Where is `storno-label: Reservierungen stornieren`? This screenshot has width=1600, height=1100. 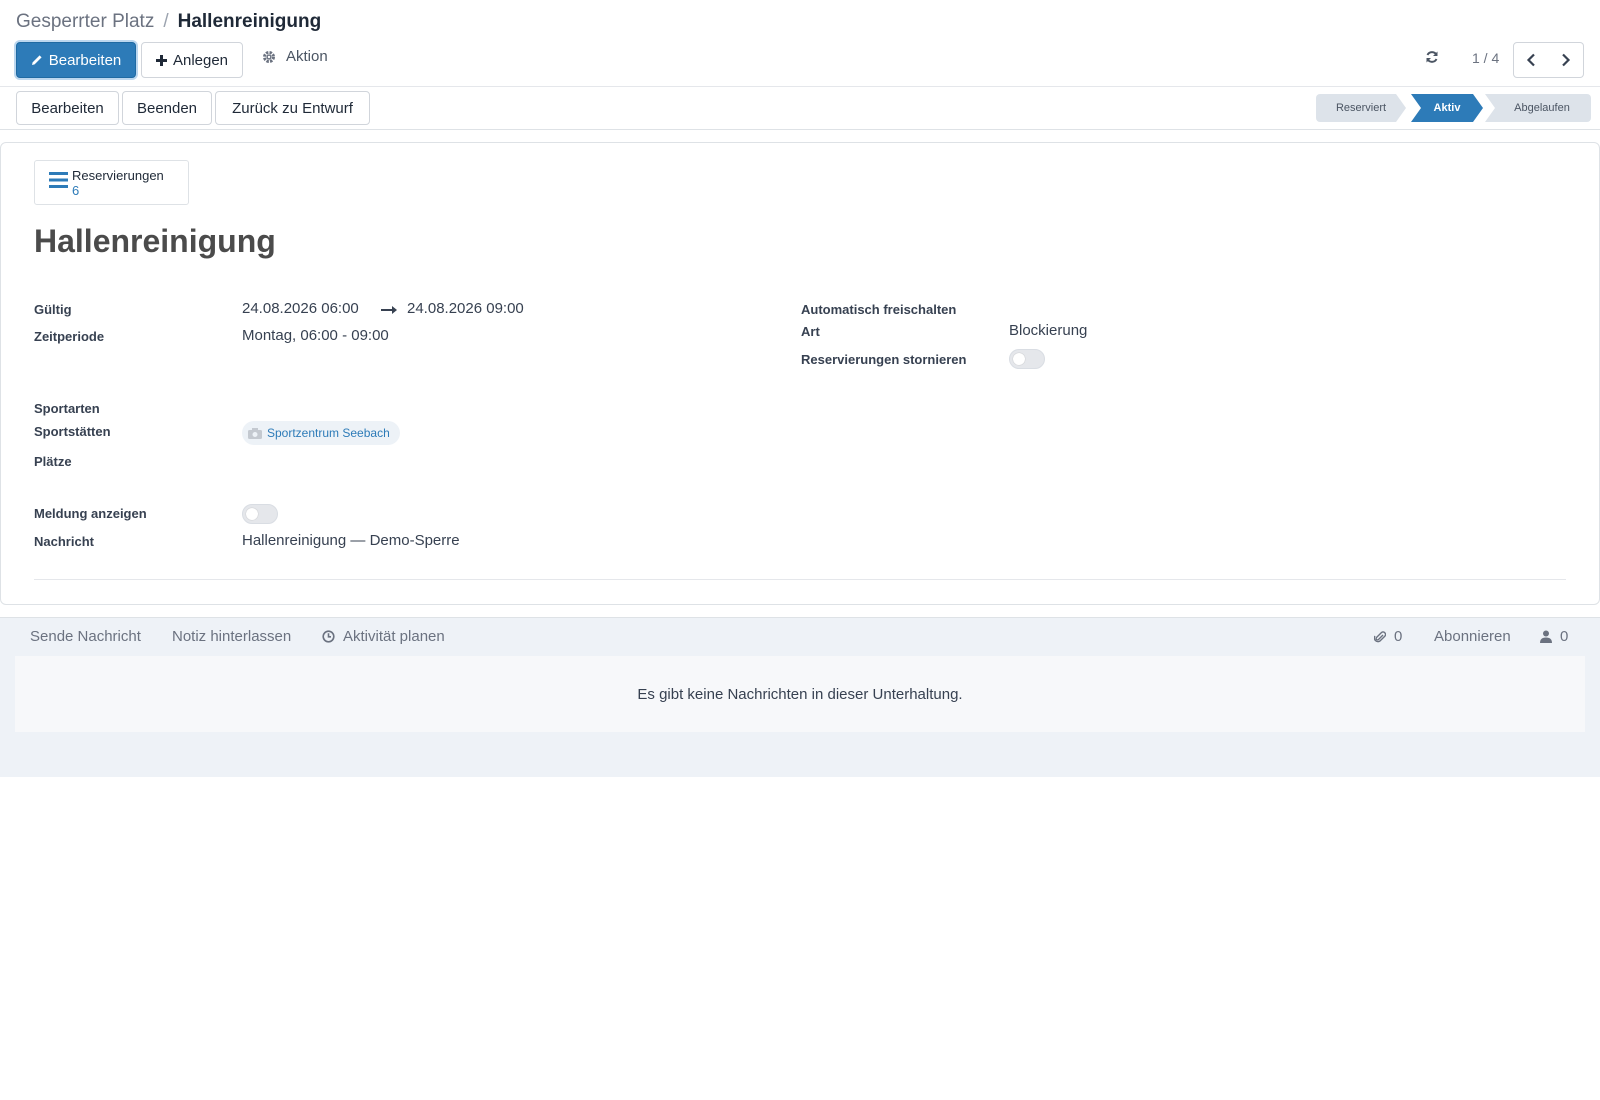
storno-label: Reservierungen stornieren is located at coordinates (884, 359).